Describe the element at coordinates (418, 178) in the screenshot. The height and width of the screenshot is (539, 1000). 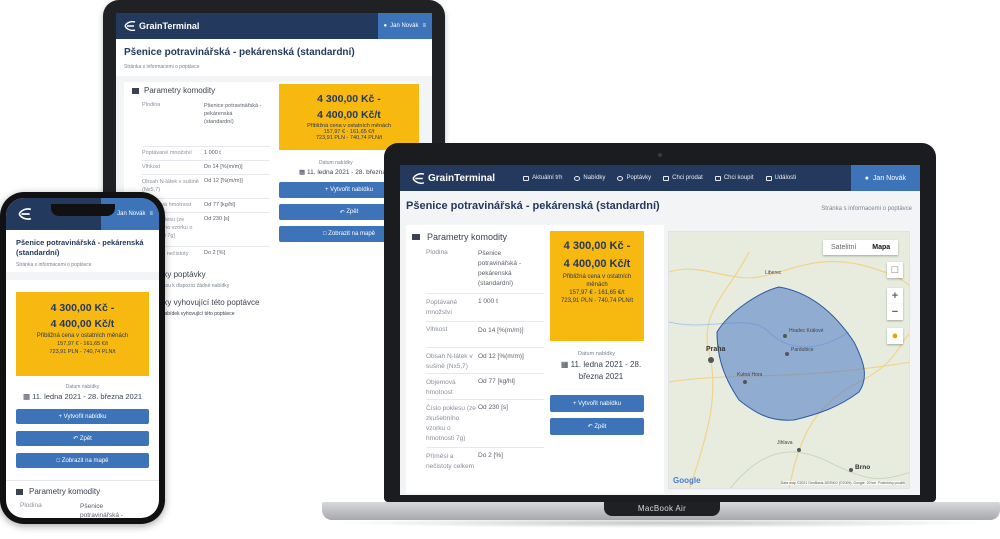
I see `grain-logo-icon` at that location.